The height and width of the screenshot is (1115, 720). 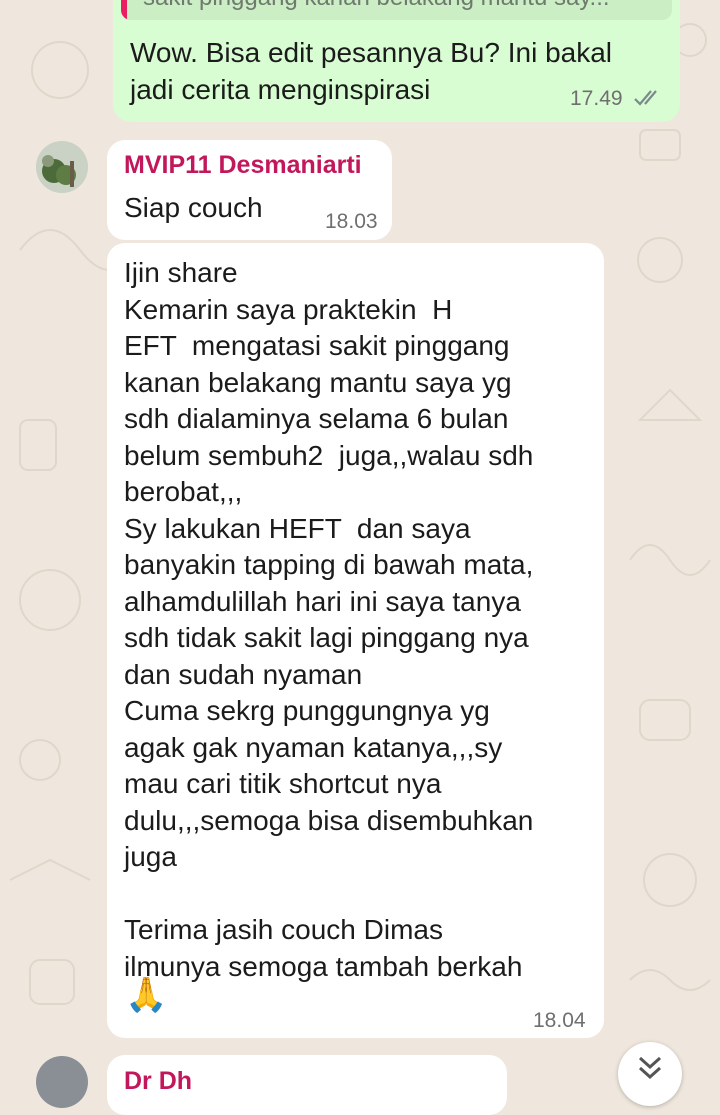 What do you see at coordinates (596, 98) in the screenshot?
I see `message-time: 17.49` at bounding box center [596, 98].